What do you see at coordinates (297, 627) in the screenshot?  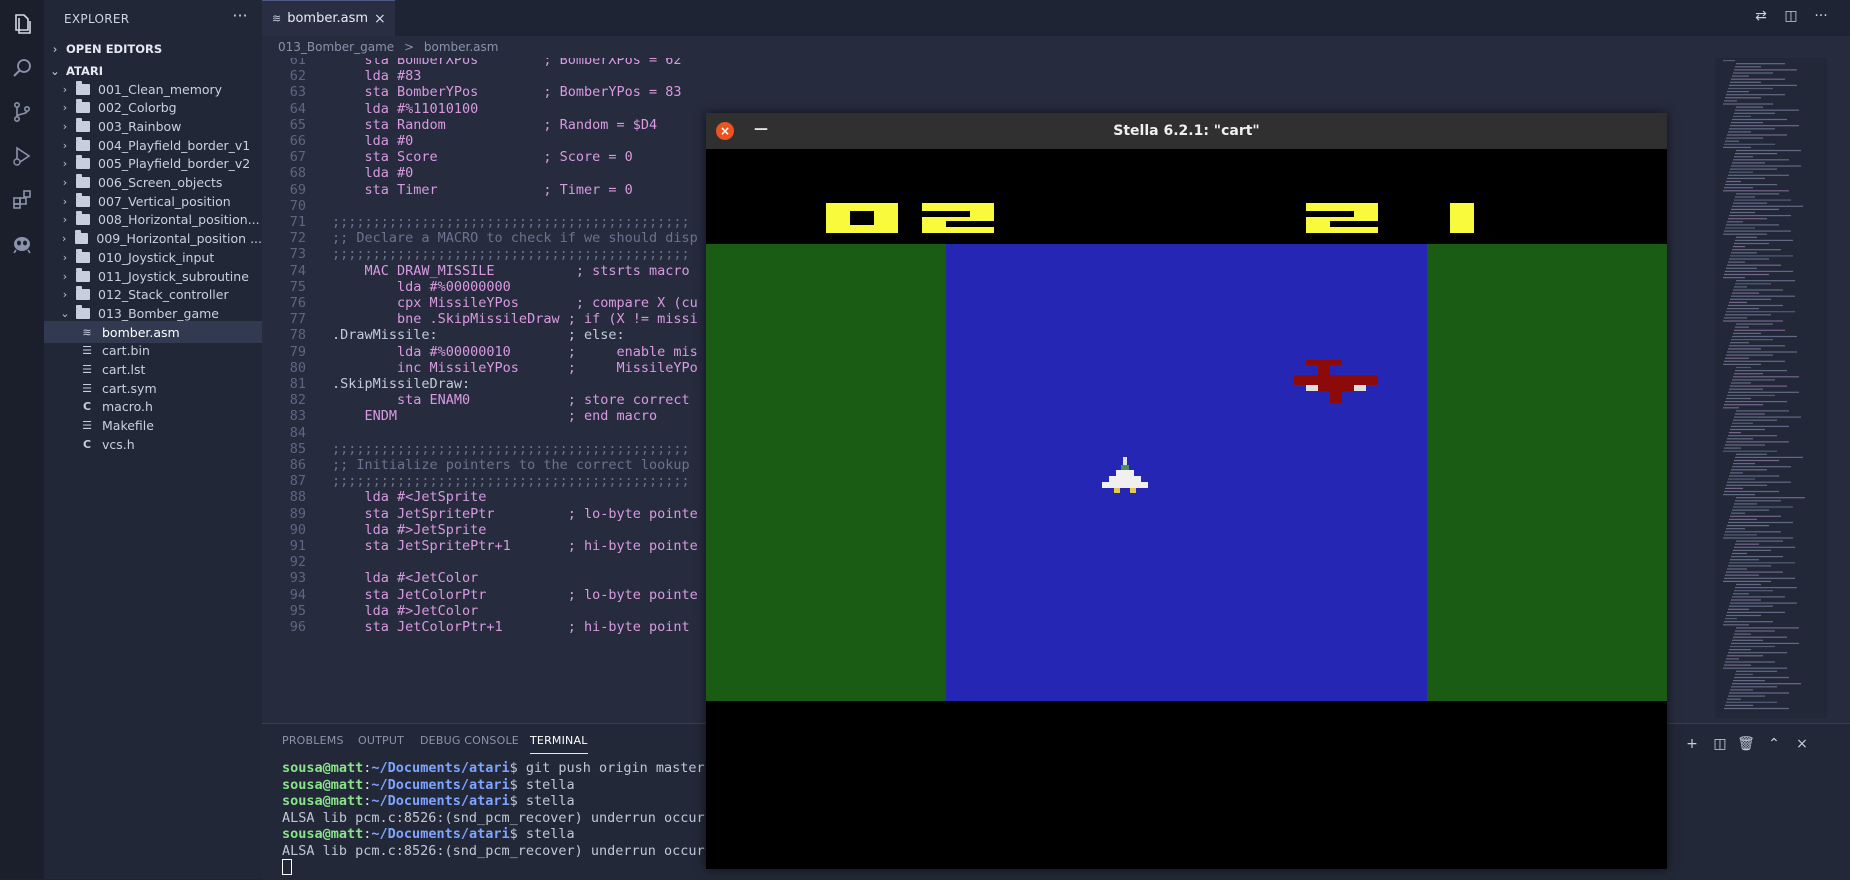 I see `line-number: 96` at bounding box center [297, 627].